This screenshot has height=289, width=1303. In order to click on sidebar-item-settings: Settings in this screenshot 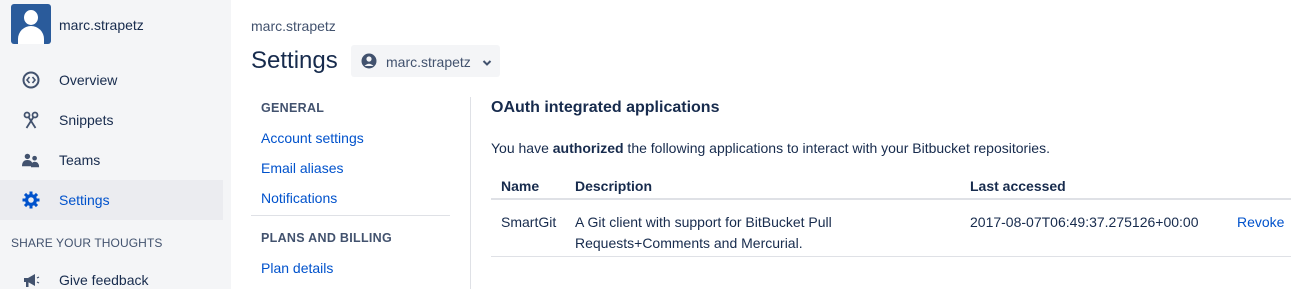, I will do `click(111, 200)`.